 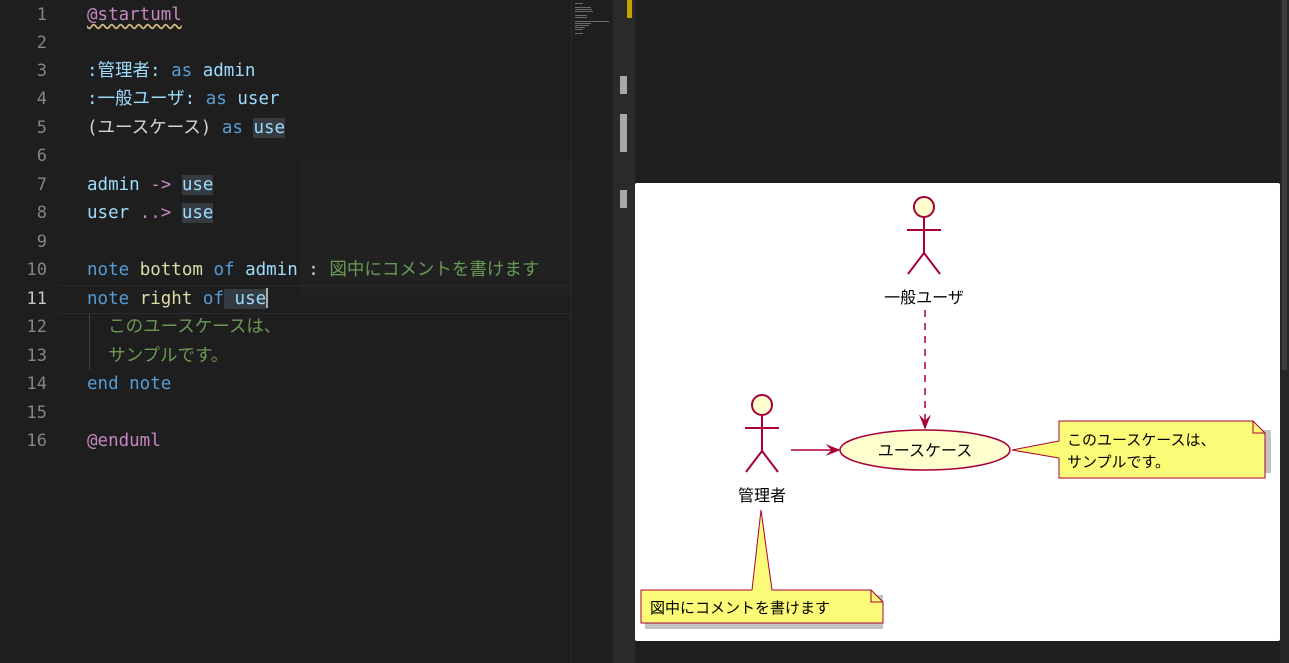 I want to click on note-right-line-1: このユースケースは、, so click(x=1141, y=440).